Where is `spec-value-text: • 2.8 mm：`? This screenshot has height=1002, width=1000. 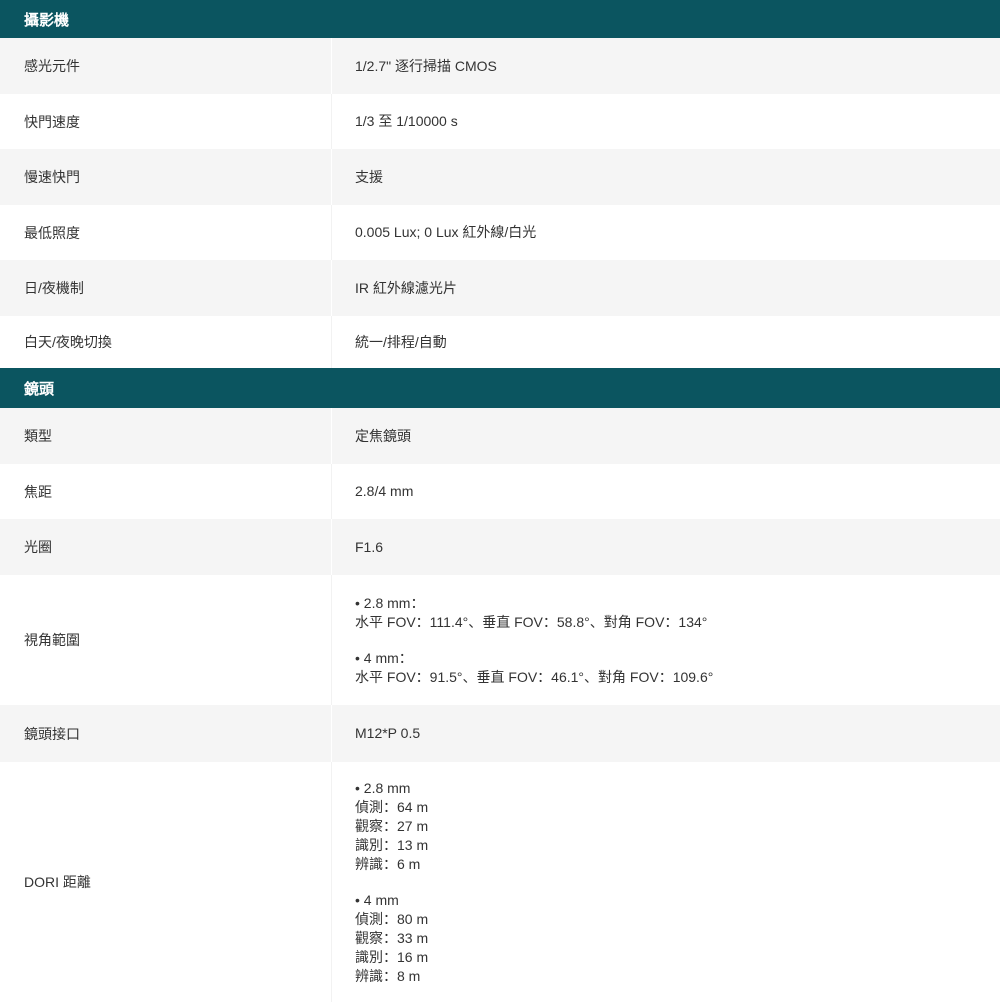
spec-value-text: • 2.8 mm： is located at coordinates (390, 602).